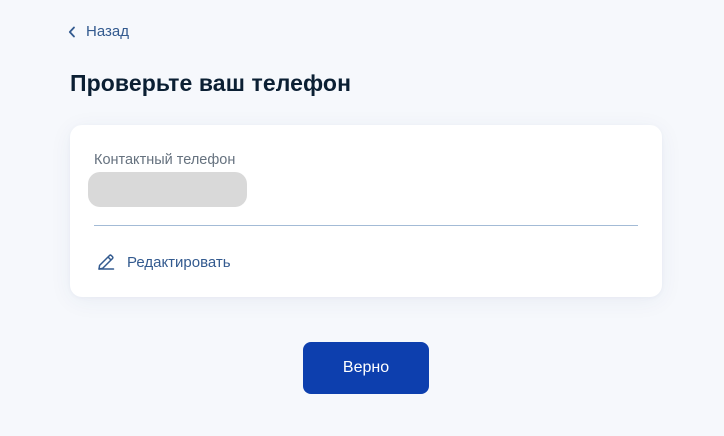 Image resolution: width=724 pixels, height=436 pixels. What do you see at coordinates (165, 160) in the screenshot?
I see `contact-phone-label: Контактный телефон` at bounding box center [165, 160].